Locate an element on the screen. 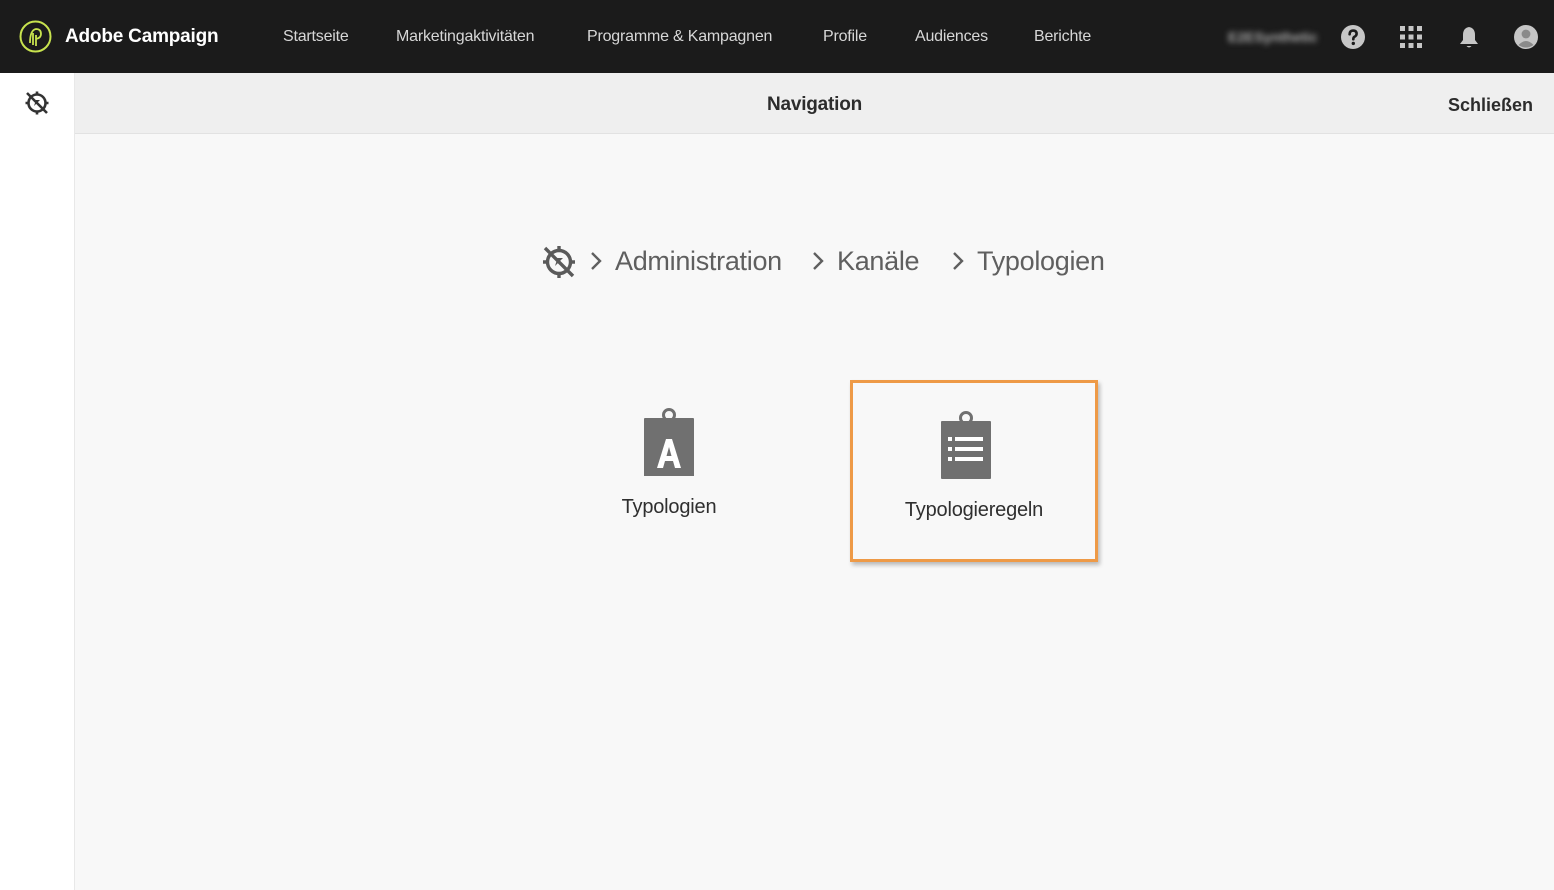  left-rail is located at coordinates (37, 481).